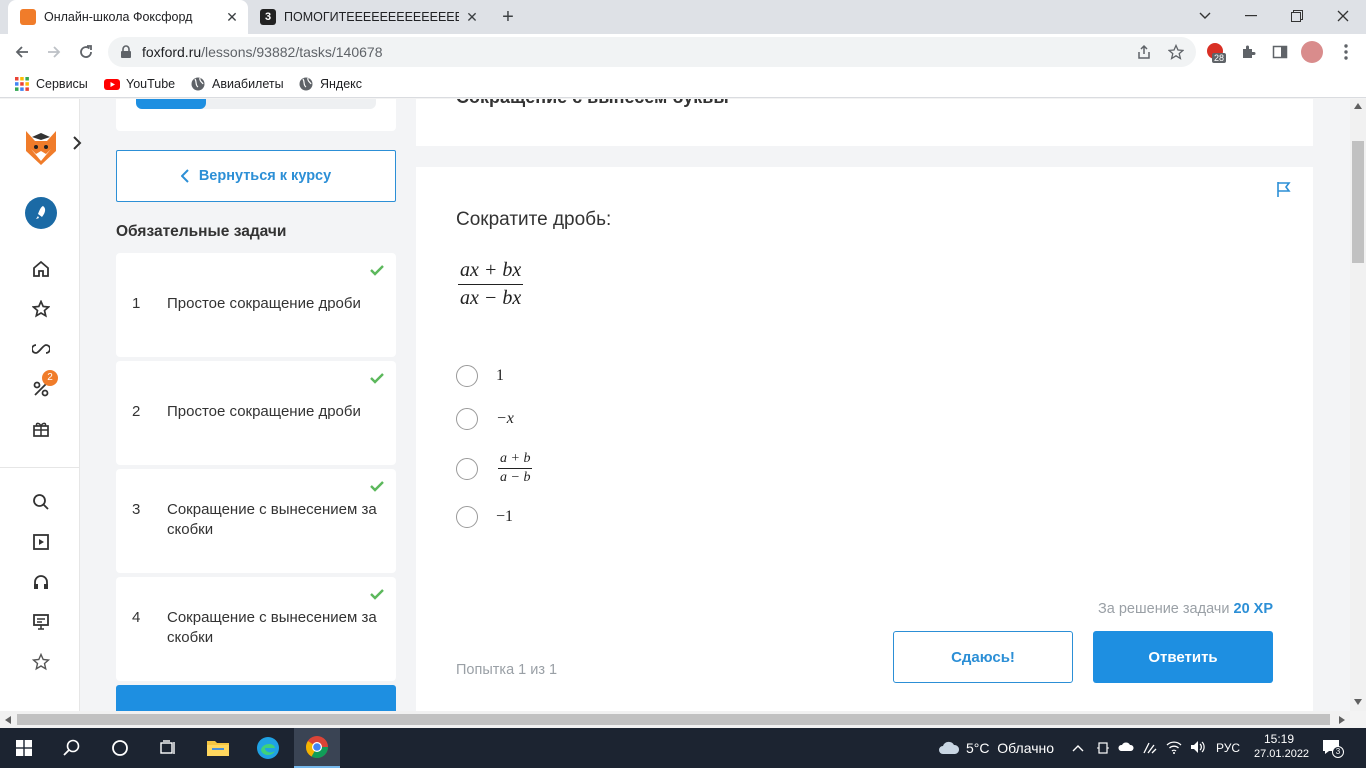 The image size is (1366, 768). What do you see at coordinates (262, 52) in the screenshot?
I see `url-text: foxford.ru/lessons/93882/tasks/140678` at bounding box center [262, 52].